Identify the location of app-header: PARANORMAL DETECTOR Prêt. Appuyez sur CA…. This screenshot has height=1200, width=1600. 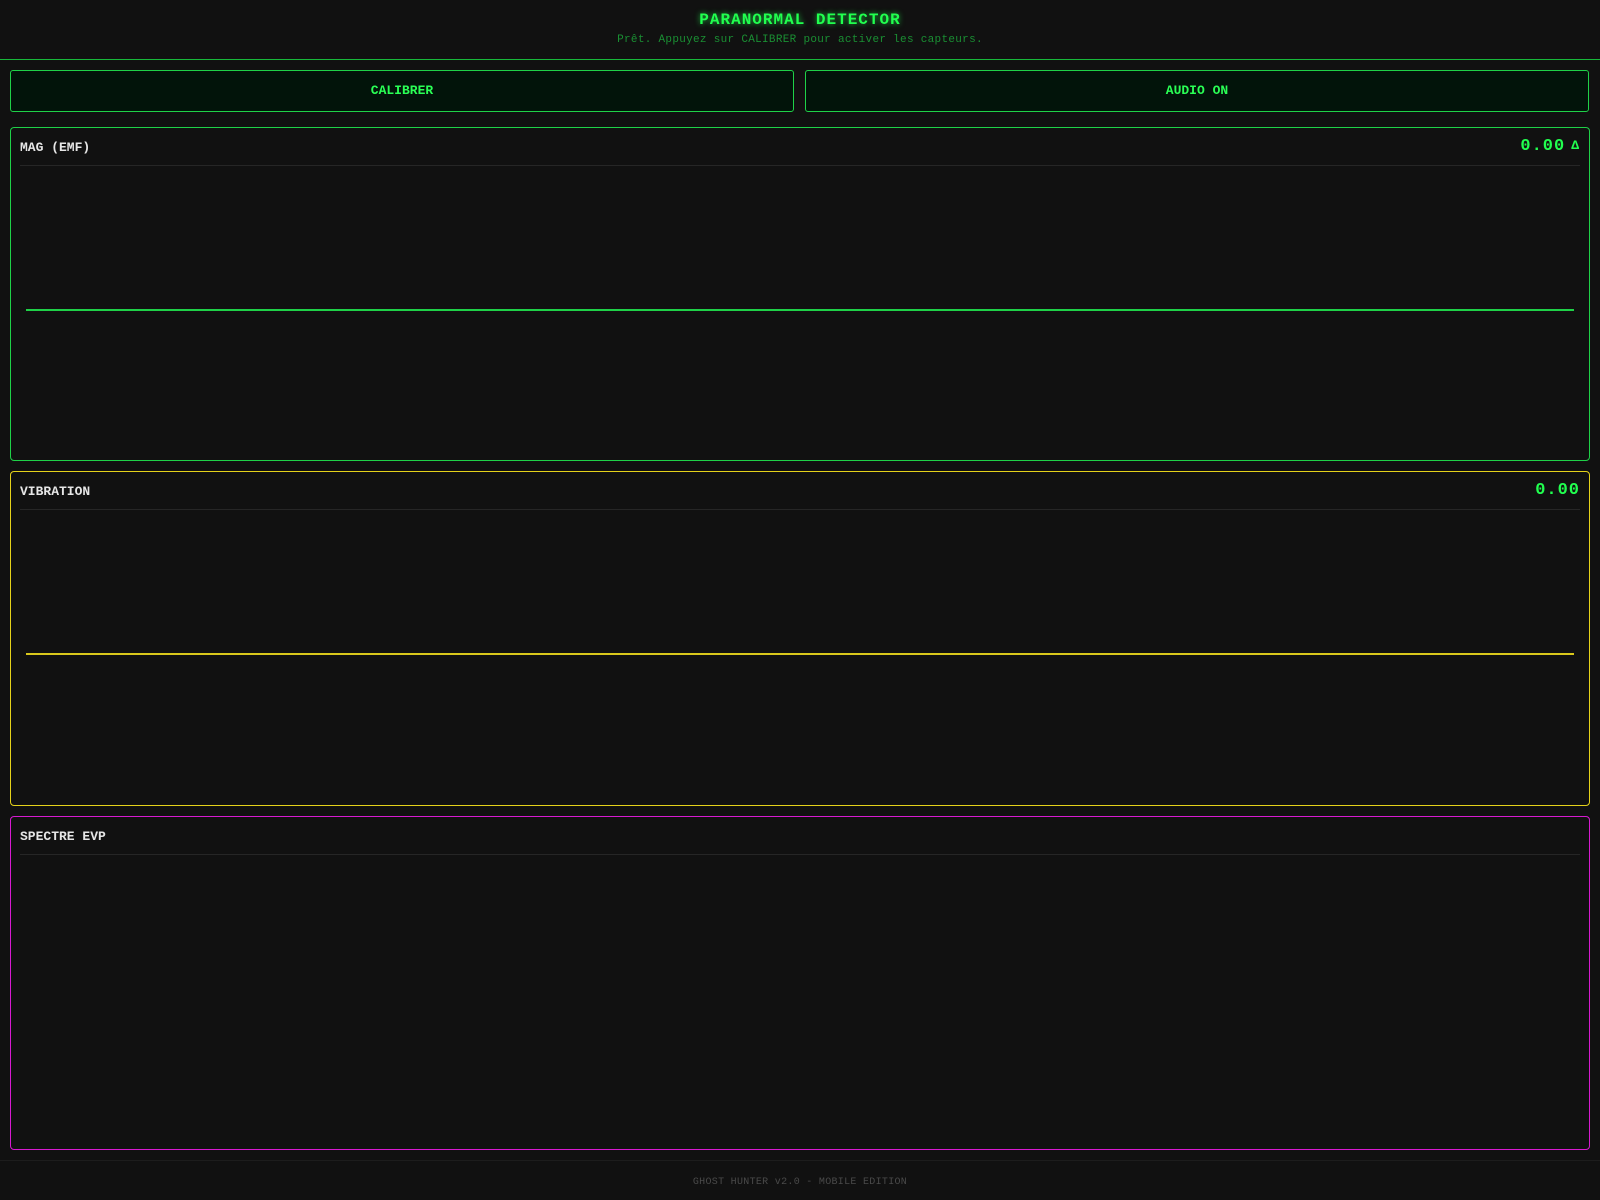
(800, 30).